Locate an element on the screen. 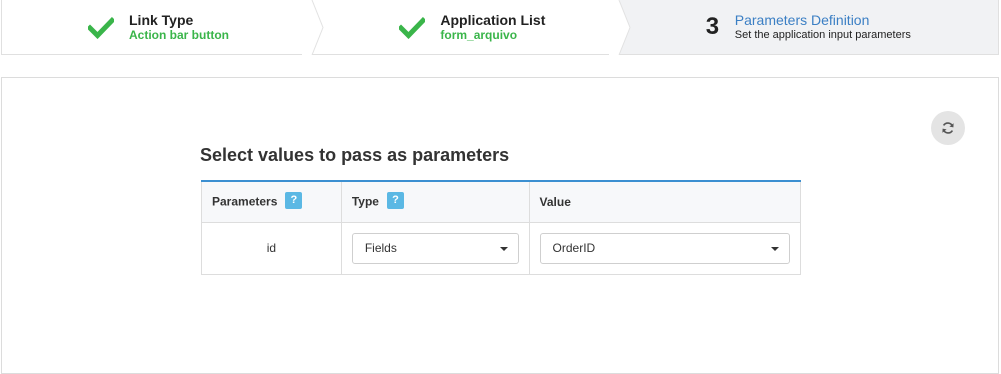 This screenshot has width=1001, height=374. wizard-step-link-type: Link Type Action bar button is located at coordinates (163, 27).